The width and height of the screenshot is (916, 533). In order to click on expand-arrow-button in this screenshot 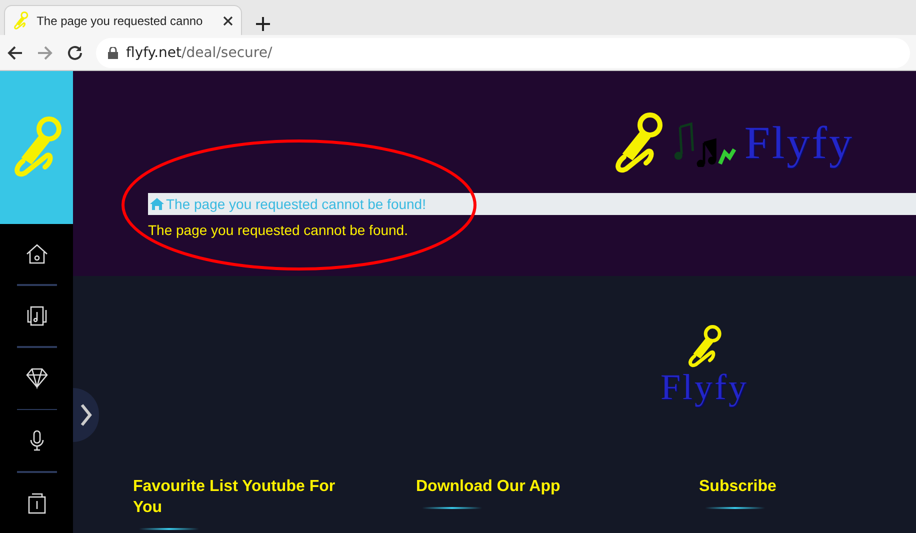, I will do `click(86, 415)`.